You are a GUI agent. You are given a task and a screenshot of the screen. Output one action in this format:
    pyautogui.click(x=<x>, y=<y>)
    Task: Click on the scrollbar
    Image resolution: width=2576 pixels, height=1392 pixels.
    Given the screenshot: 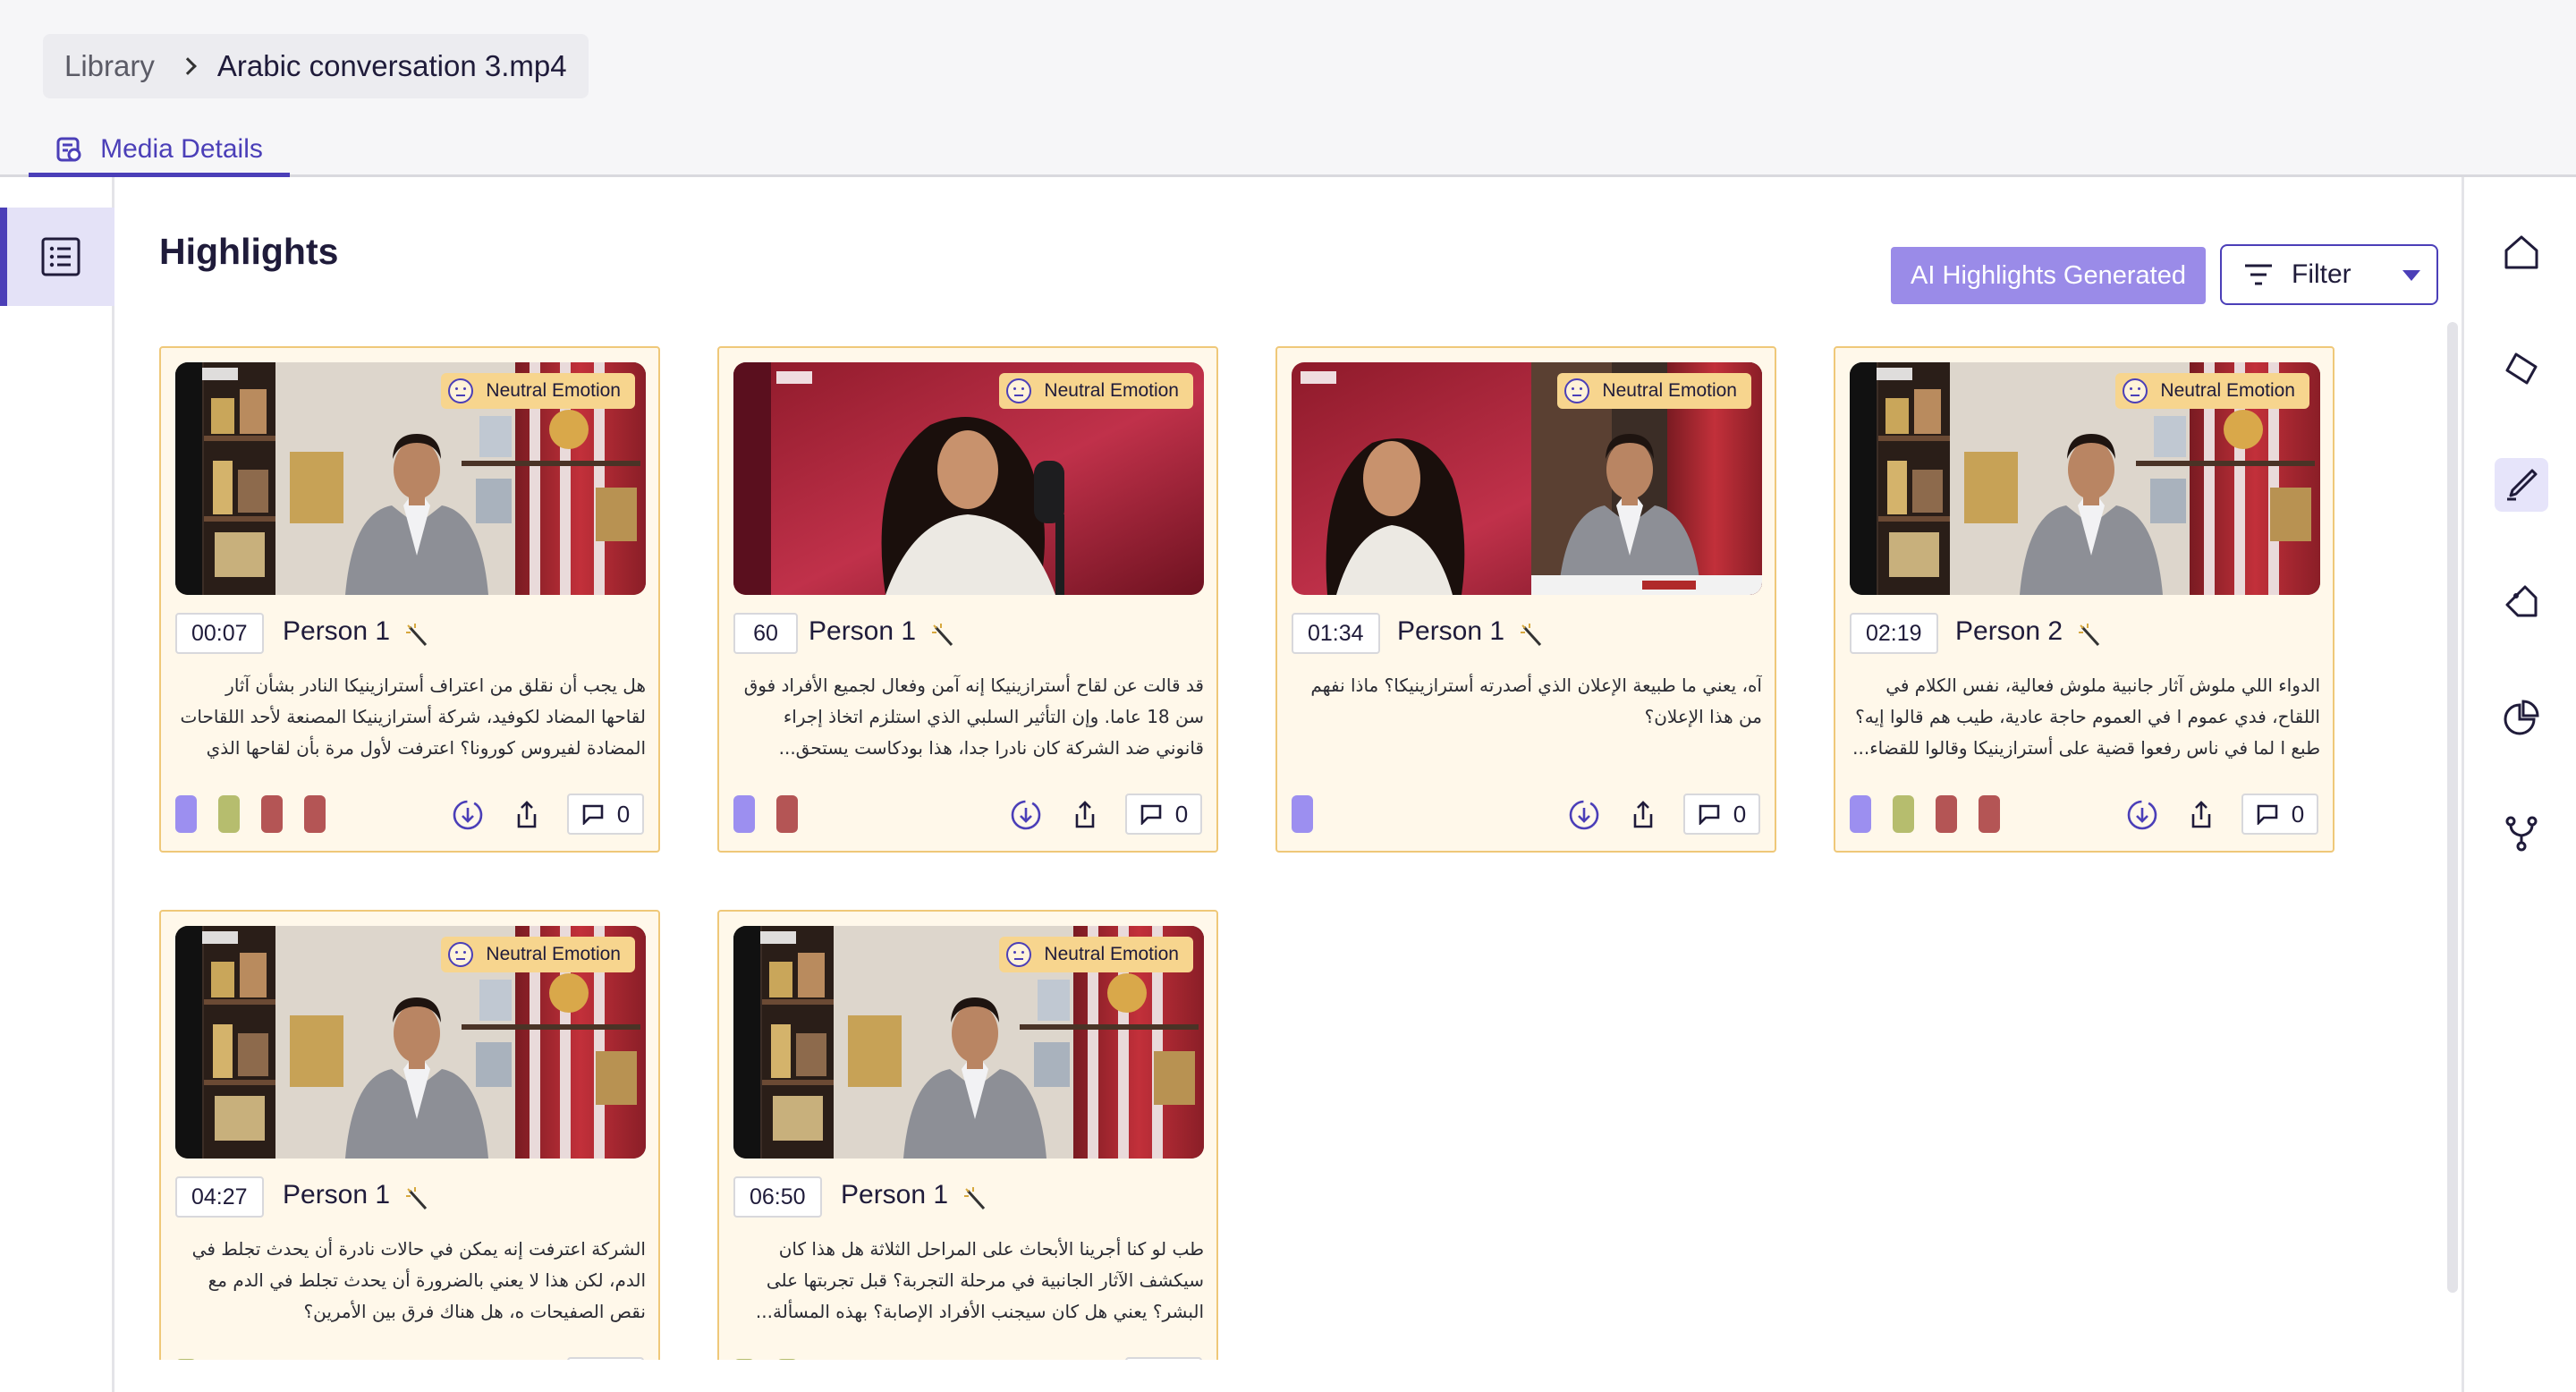 What is the action you would take?
    pyautogui.click(x=2452, y=807)
    